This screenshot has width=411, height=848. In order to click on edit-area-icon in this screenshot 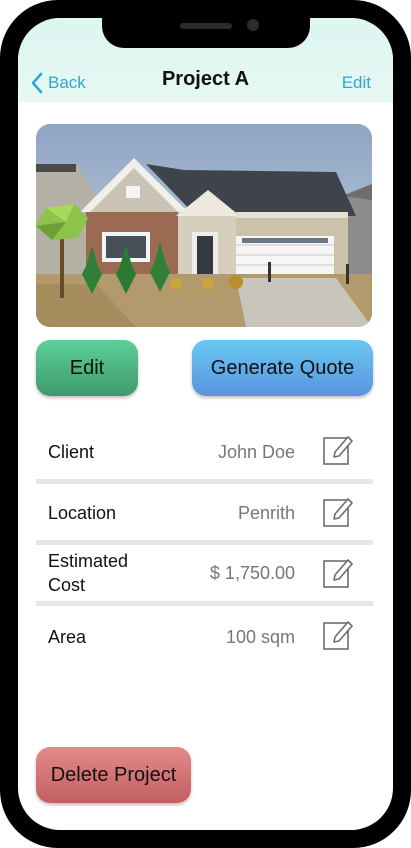, I will do `click(338, 635)`.